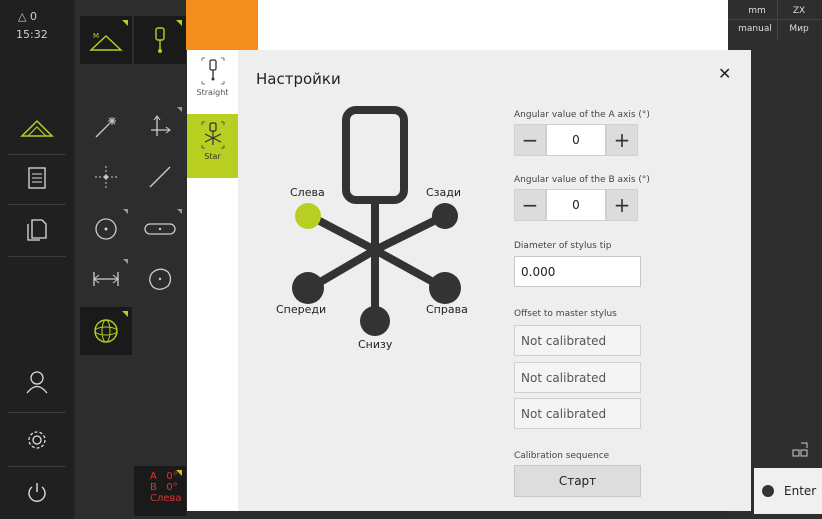 The image size is (822, 519). Describe the element at coordinates (160, 279) in the screenshot. I see `blob-tool` at that location.